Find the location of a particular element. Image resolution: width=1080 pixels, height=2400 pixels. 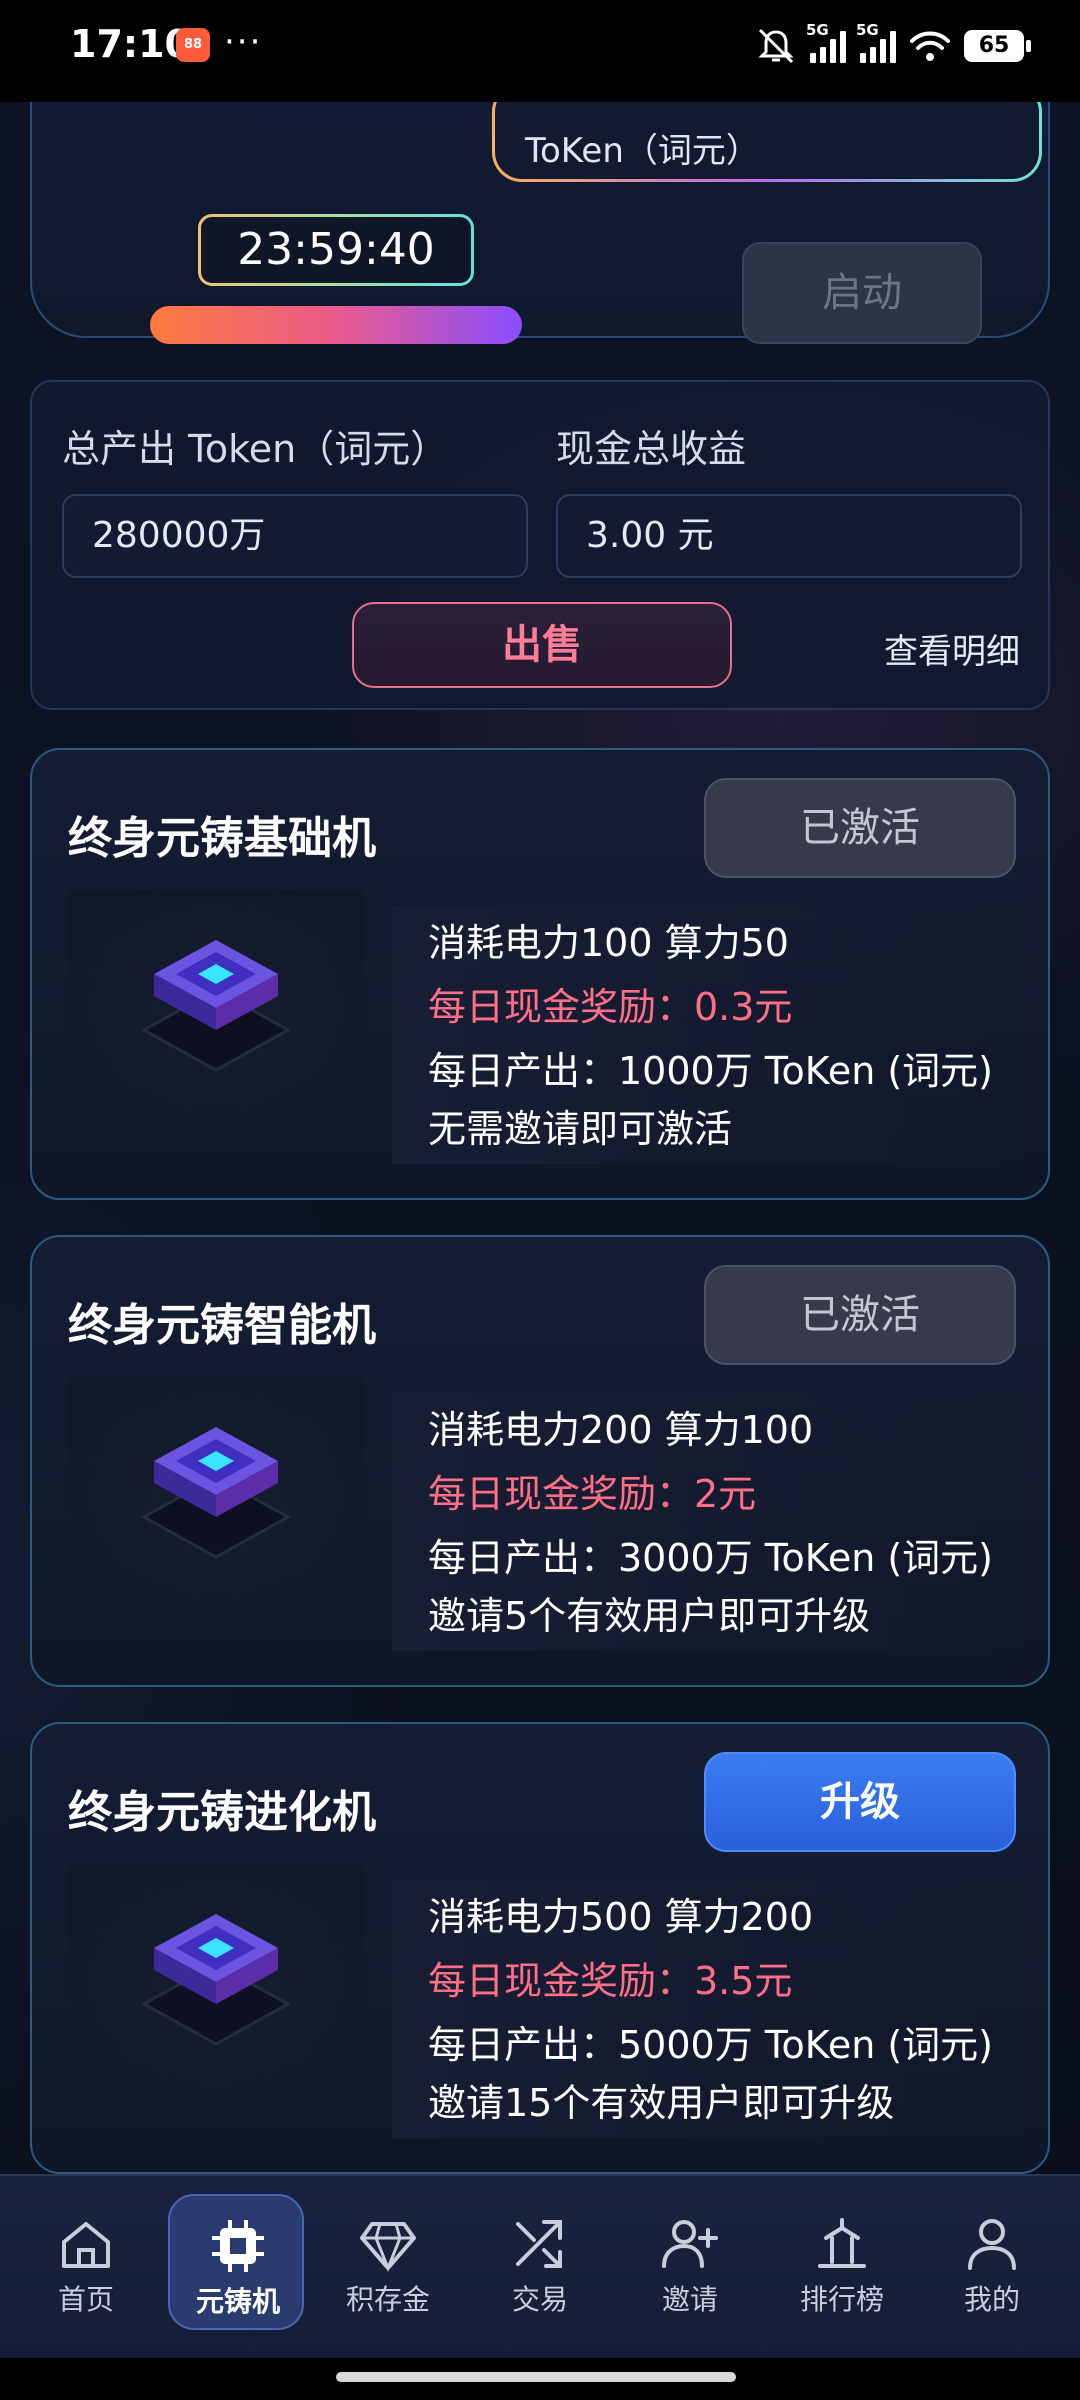

condition-text: 邀请5个有效用户即可升级 is located at coordinates (649, 1616).